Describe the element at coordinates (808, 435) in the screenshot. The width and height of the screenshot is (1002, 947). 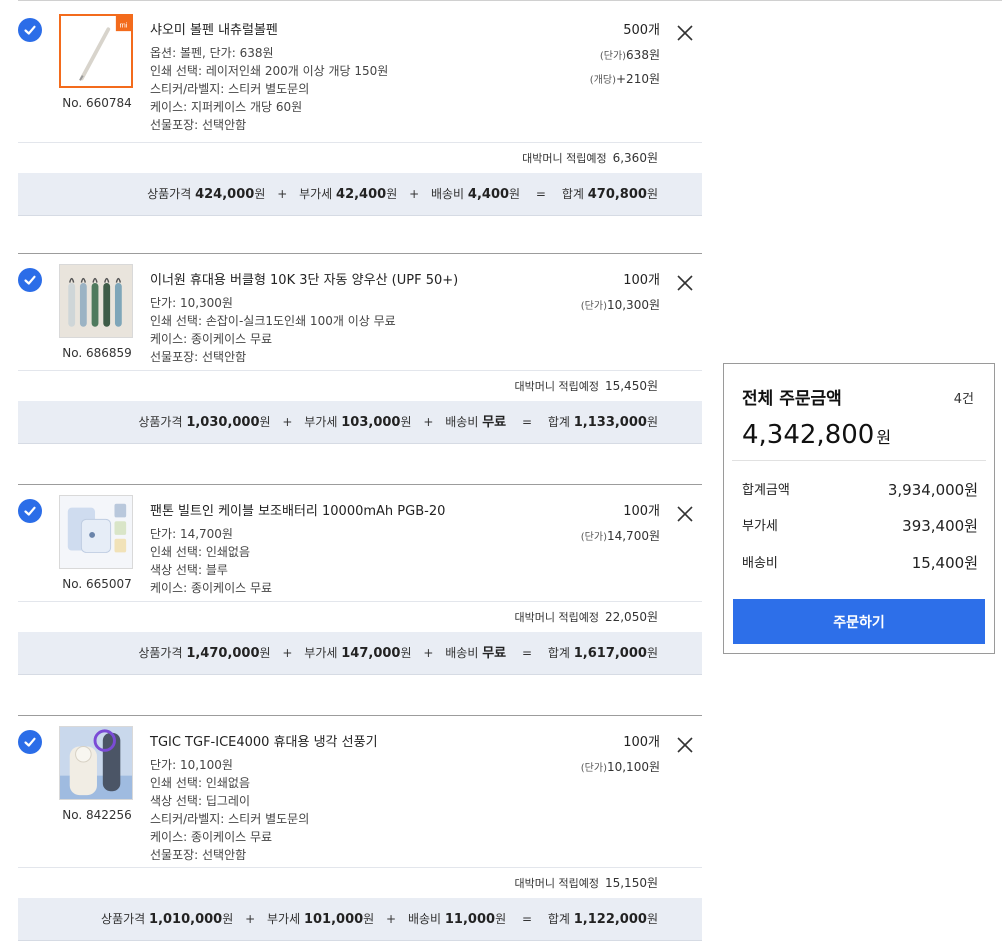
I see `grand-total-value: 4,342,800` at that location.